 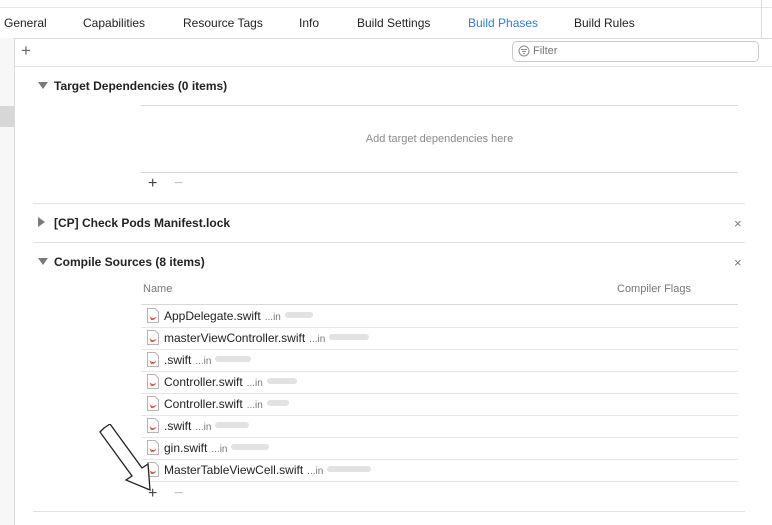 What do you see at coordinates (439, 316) in the screenshot?
I see `table-row: AppDelegate.swift ...in` at bounding box center [439, 316].